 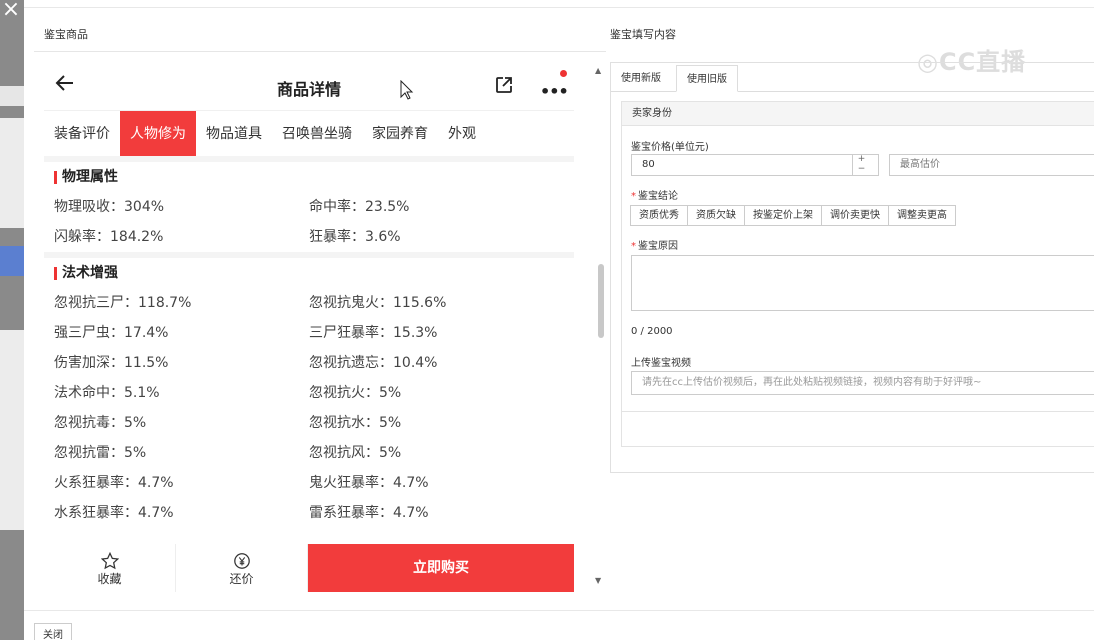 What do you see at coordinates (652, 331) in the screenshot?
I see `char-counter: 0 / 2000` at bounding box center [652, 331].